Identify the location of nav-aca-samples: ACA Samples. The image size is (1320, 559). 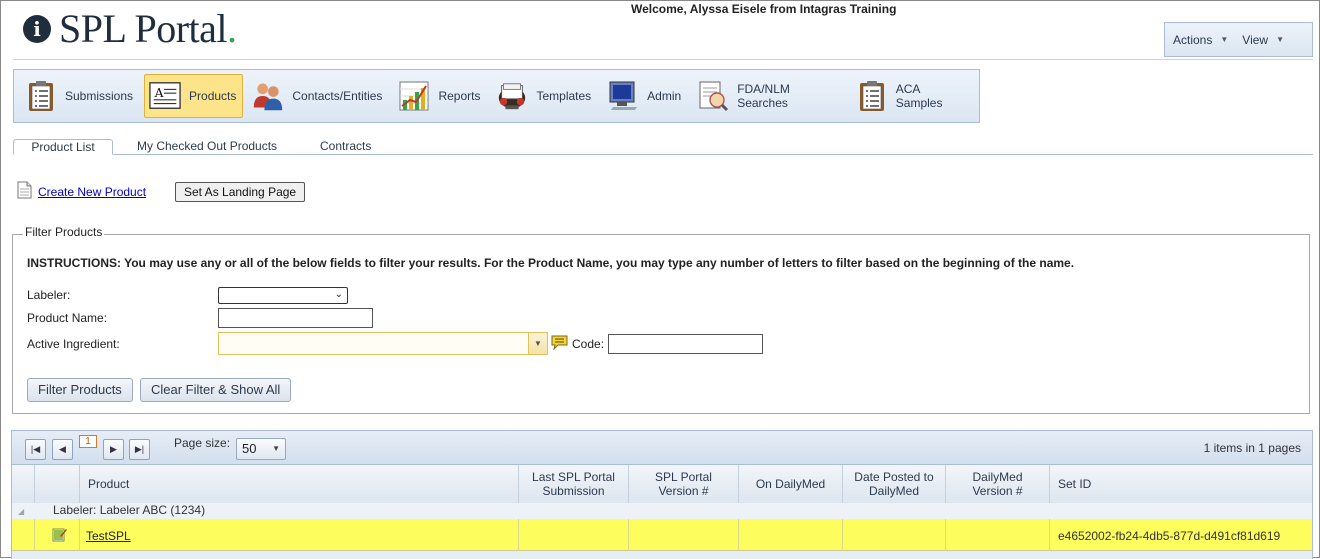
(913, 96).